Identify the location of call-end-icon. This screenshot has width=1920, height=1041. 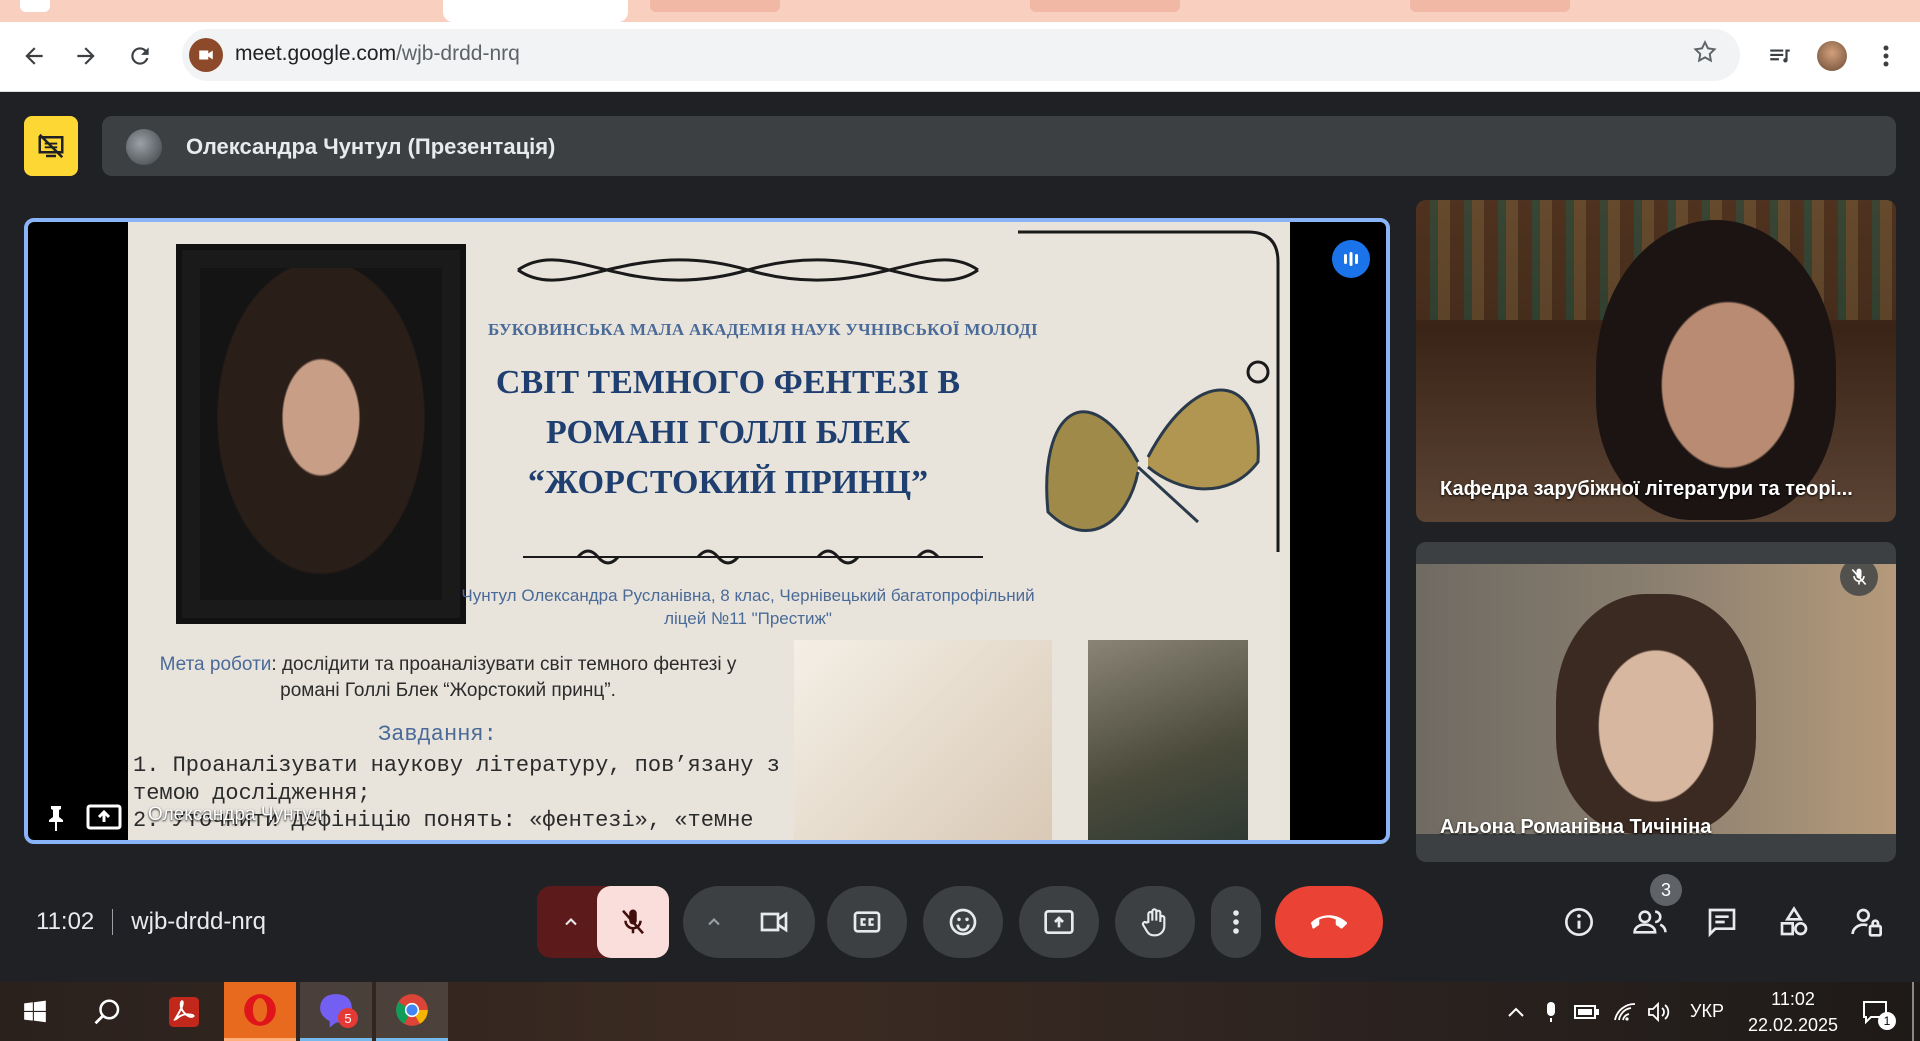
(1329, 922).